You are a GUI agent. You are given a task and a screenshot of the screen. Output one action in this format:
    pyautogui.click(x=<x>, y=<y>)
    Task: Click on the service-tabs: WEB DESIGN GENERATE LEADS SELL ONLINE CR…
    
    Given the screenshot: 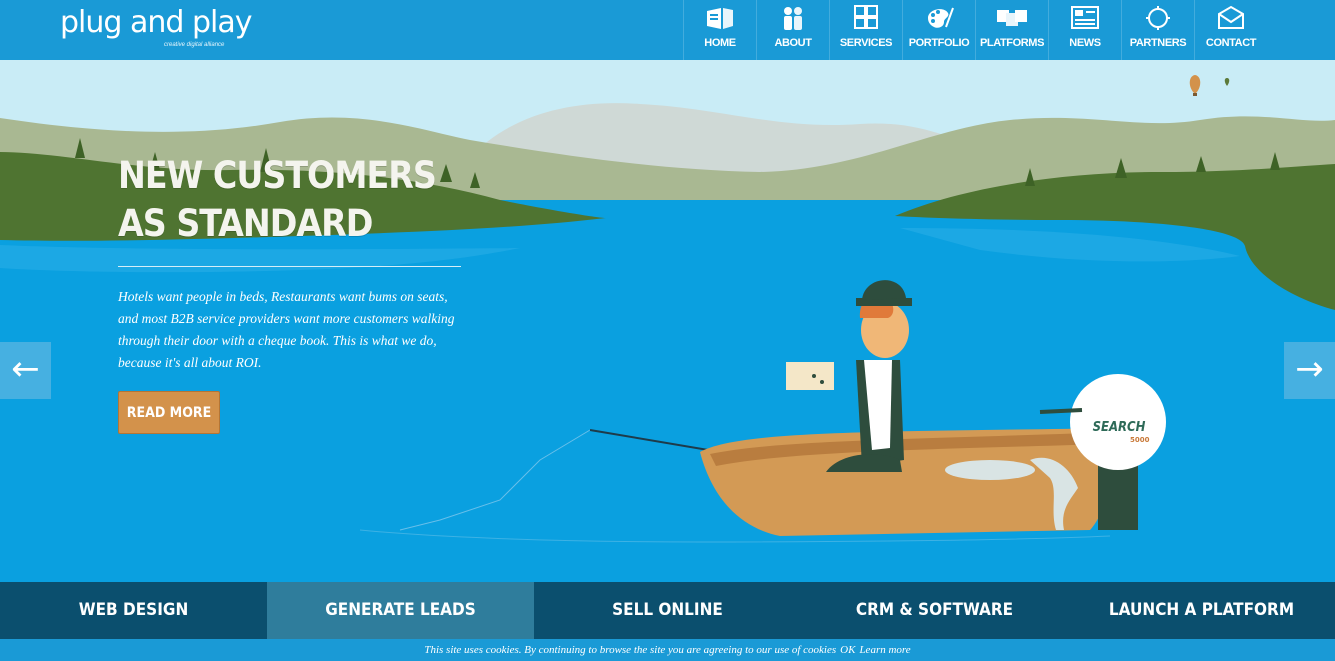 What is the action you would take?
    pyautogui.click(x=667, y=610)
    